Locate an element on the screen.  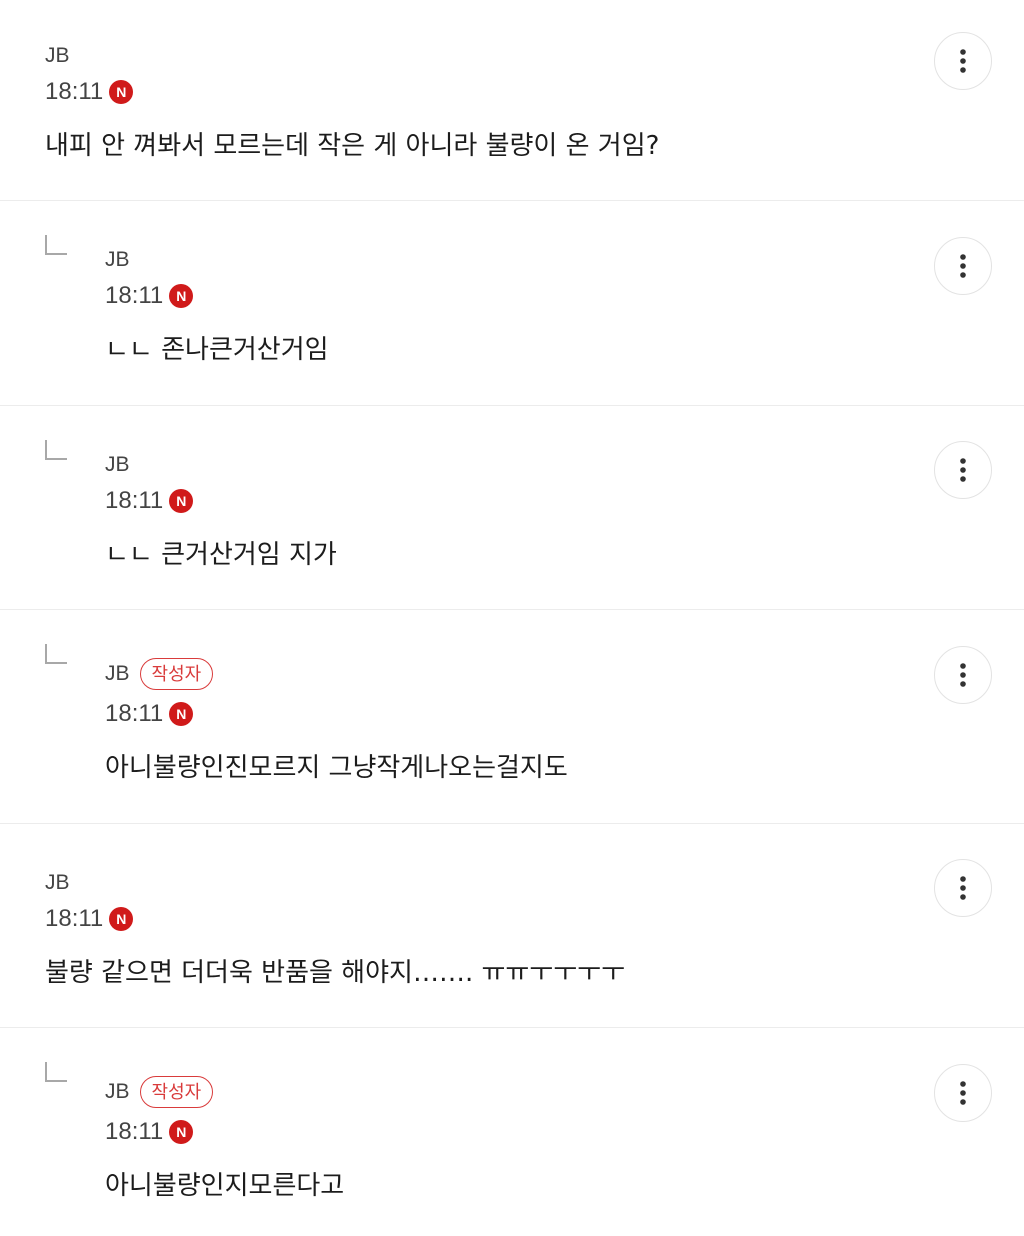
comment-text: ㄴㄴ 큰거산거임 지가 is located at coordinates (221, 555).